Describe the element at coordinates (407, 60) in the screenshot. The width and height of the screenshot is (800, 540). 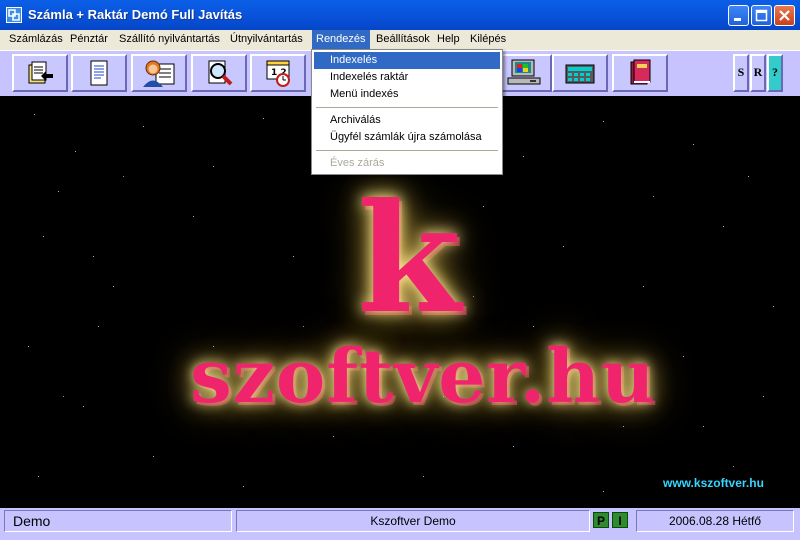
I see `menu-item-indexeles: Indexelés` at that location.